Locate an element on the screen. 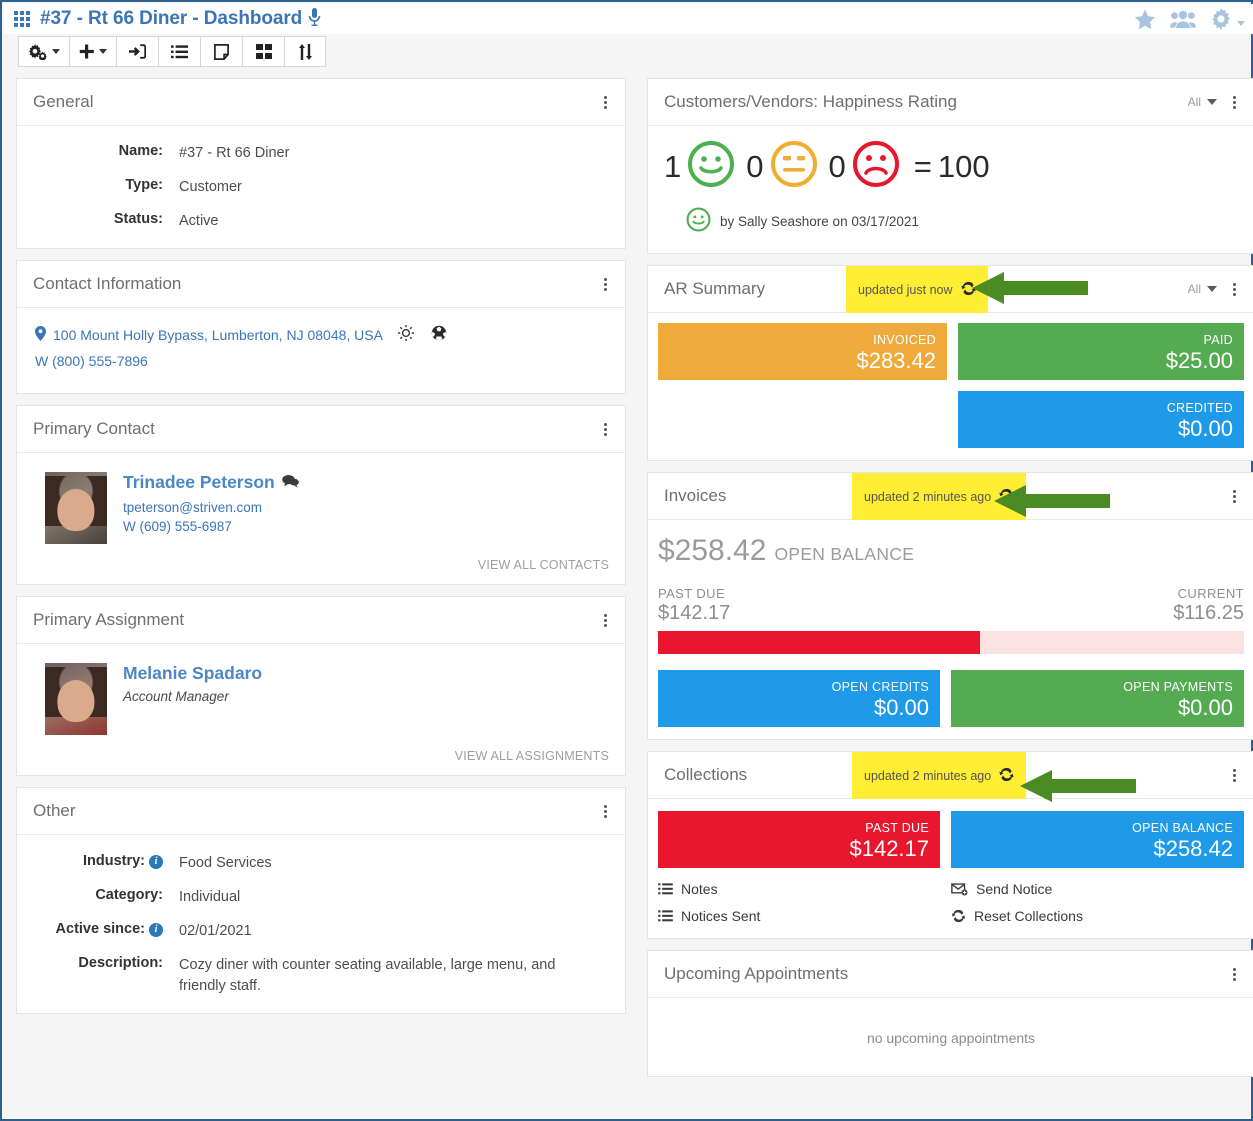 The height and width of the screenshot is (1121, 1253). invoices-updated-chip: updated 2 minutes ago is located at coordinates (939, 496).